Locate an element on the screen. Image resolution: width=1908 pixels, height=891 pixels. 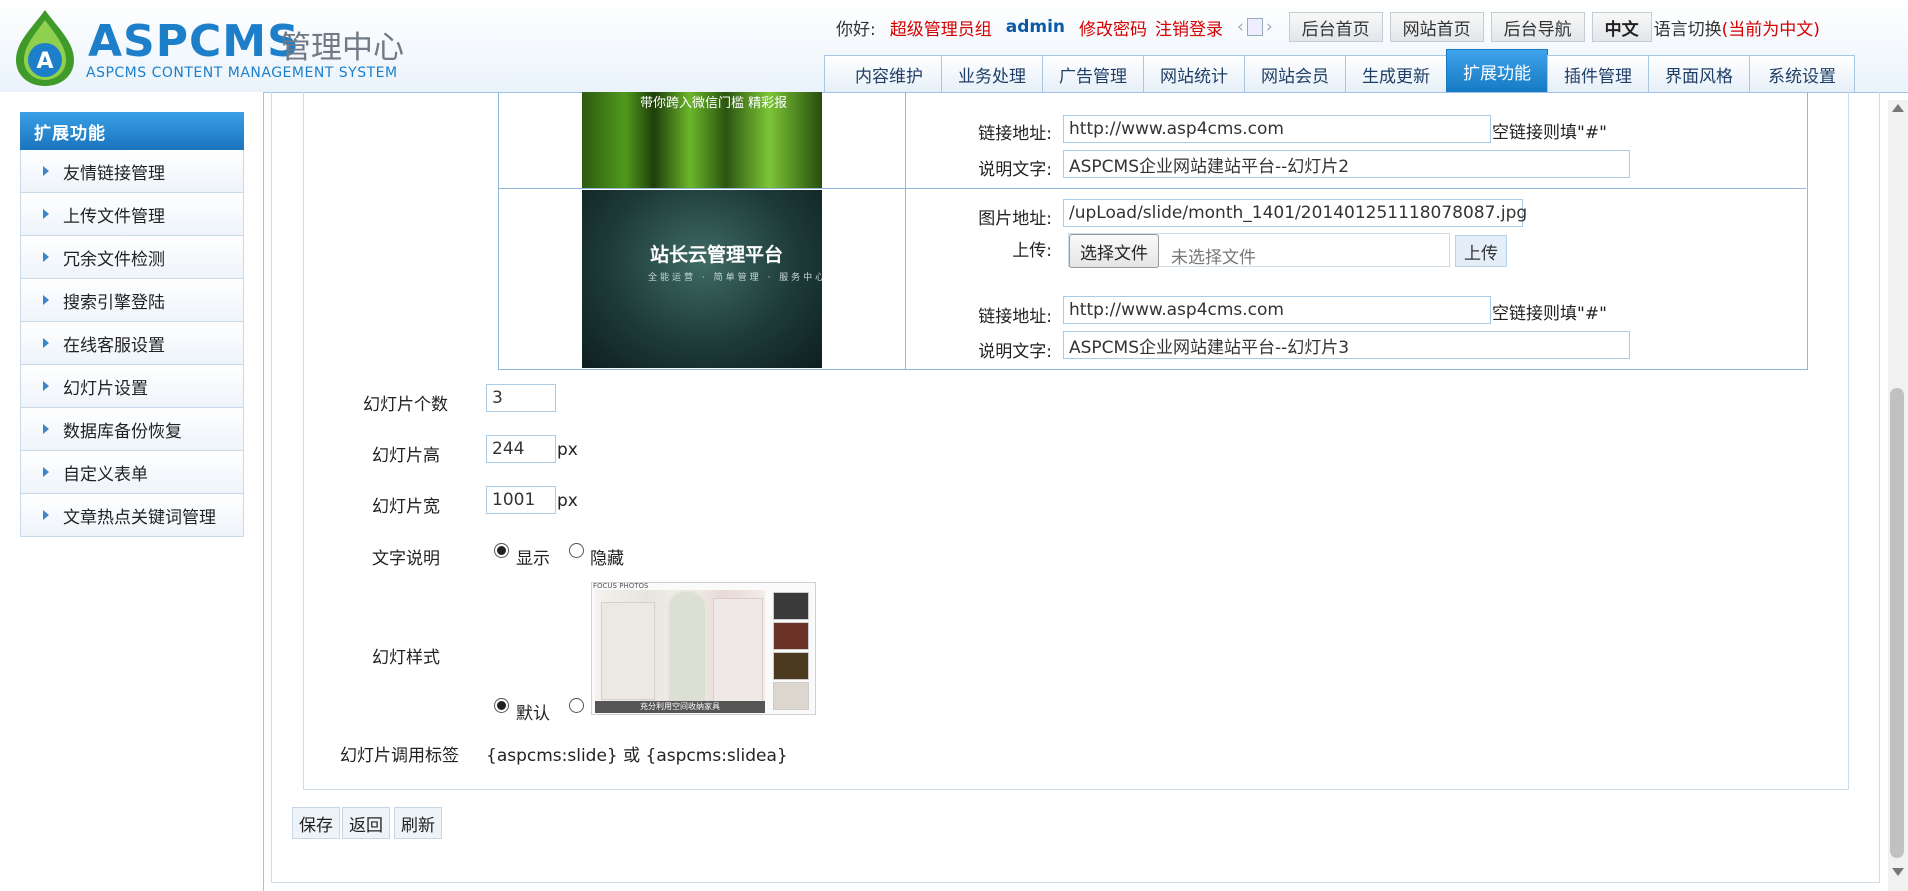
admin-home-button: 后台首页 is located at coordinates (1335, 27).